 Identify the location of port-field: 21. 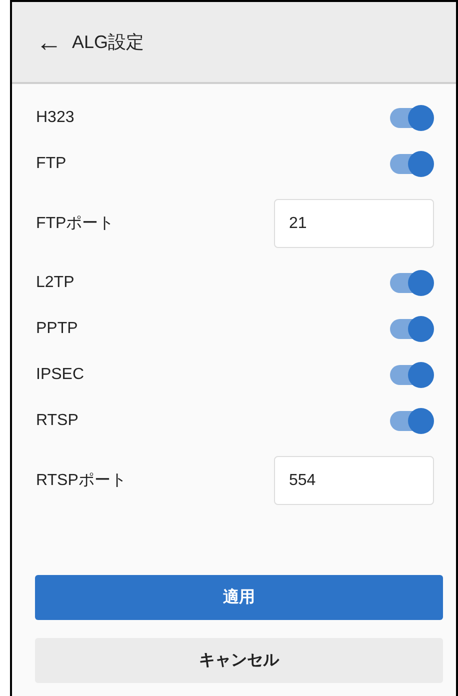
(354, 223).